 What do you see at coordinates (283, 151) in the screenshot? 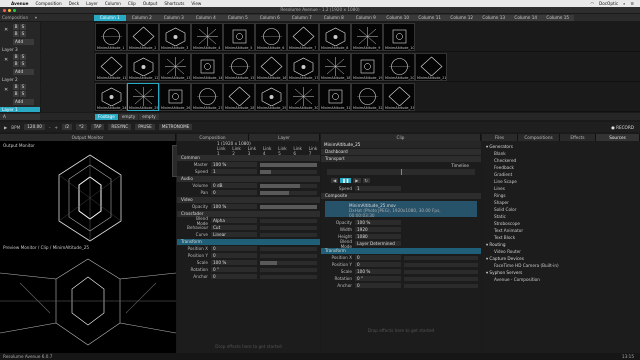
I see `link-label: Link 5` at bounding box center [283, 151].